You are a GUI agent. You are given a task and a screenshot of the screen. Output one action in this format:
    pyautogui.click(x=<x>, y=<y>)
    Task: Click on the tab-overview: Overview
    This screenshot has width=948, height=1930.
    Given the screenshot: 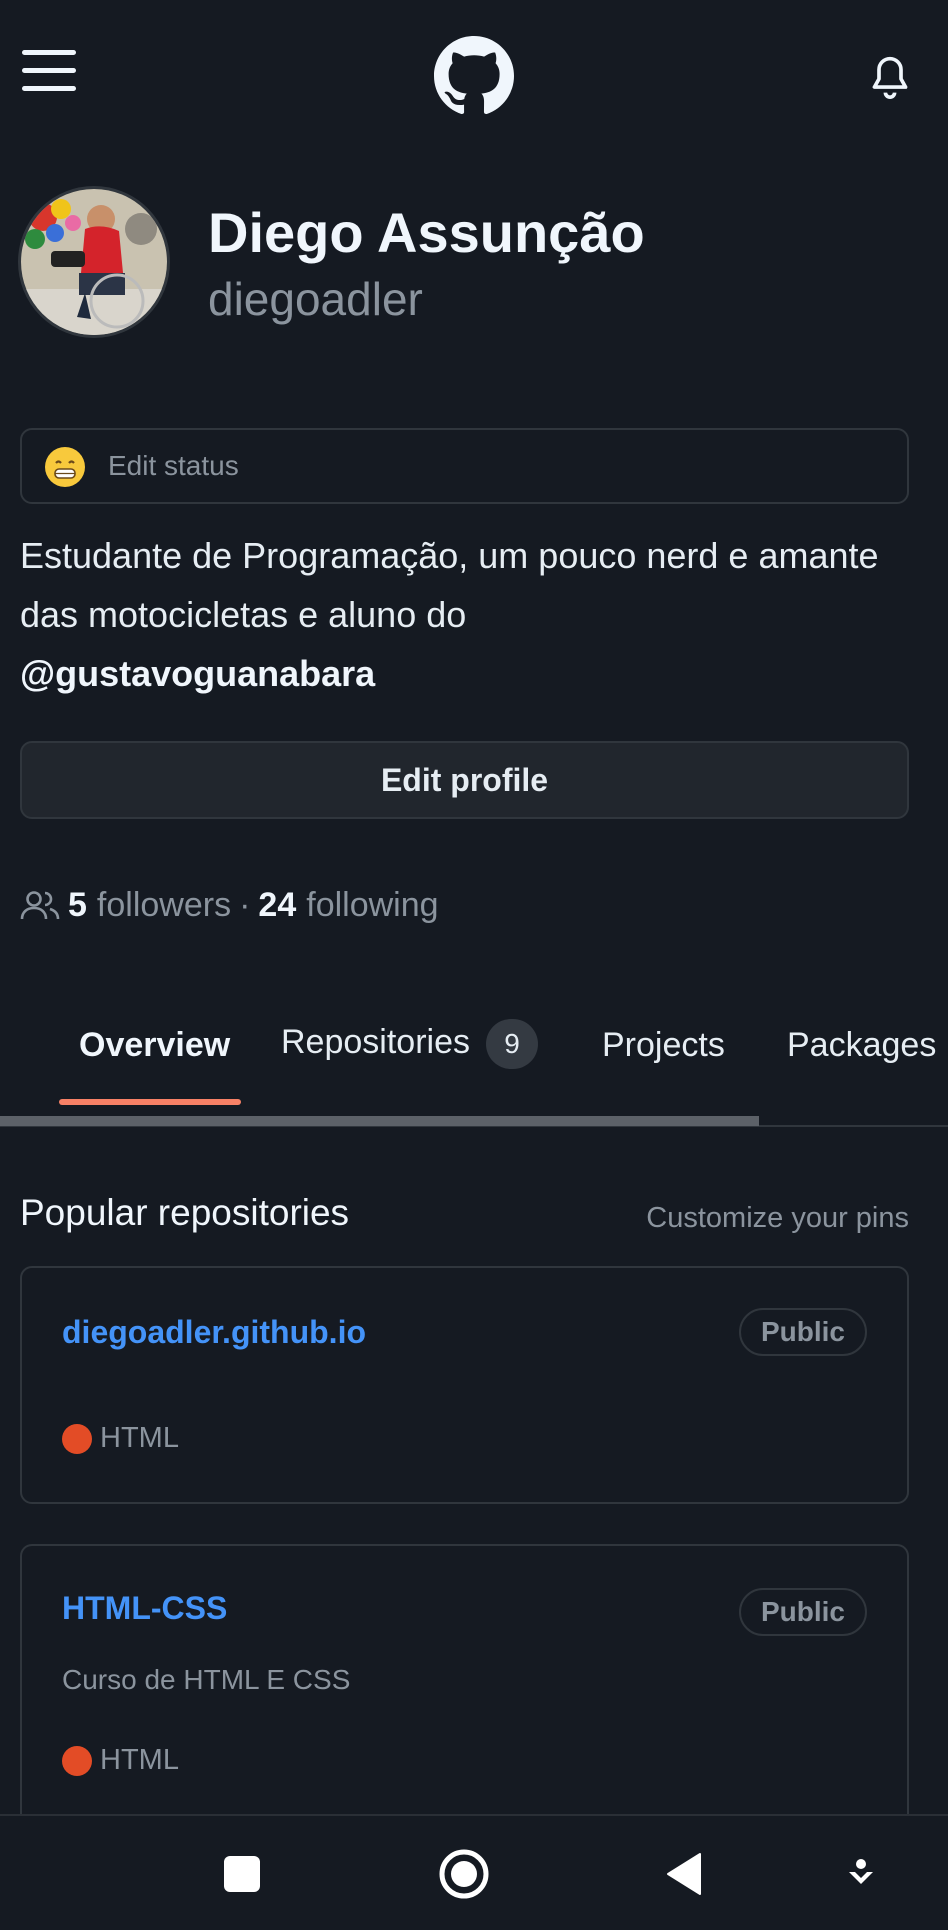 What is the action you would take?
    pyautogui.click(x=154, y=1045)
    